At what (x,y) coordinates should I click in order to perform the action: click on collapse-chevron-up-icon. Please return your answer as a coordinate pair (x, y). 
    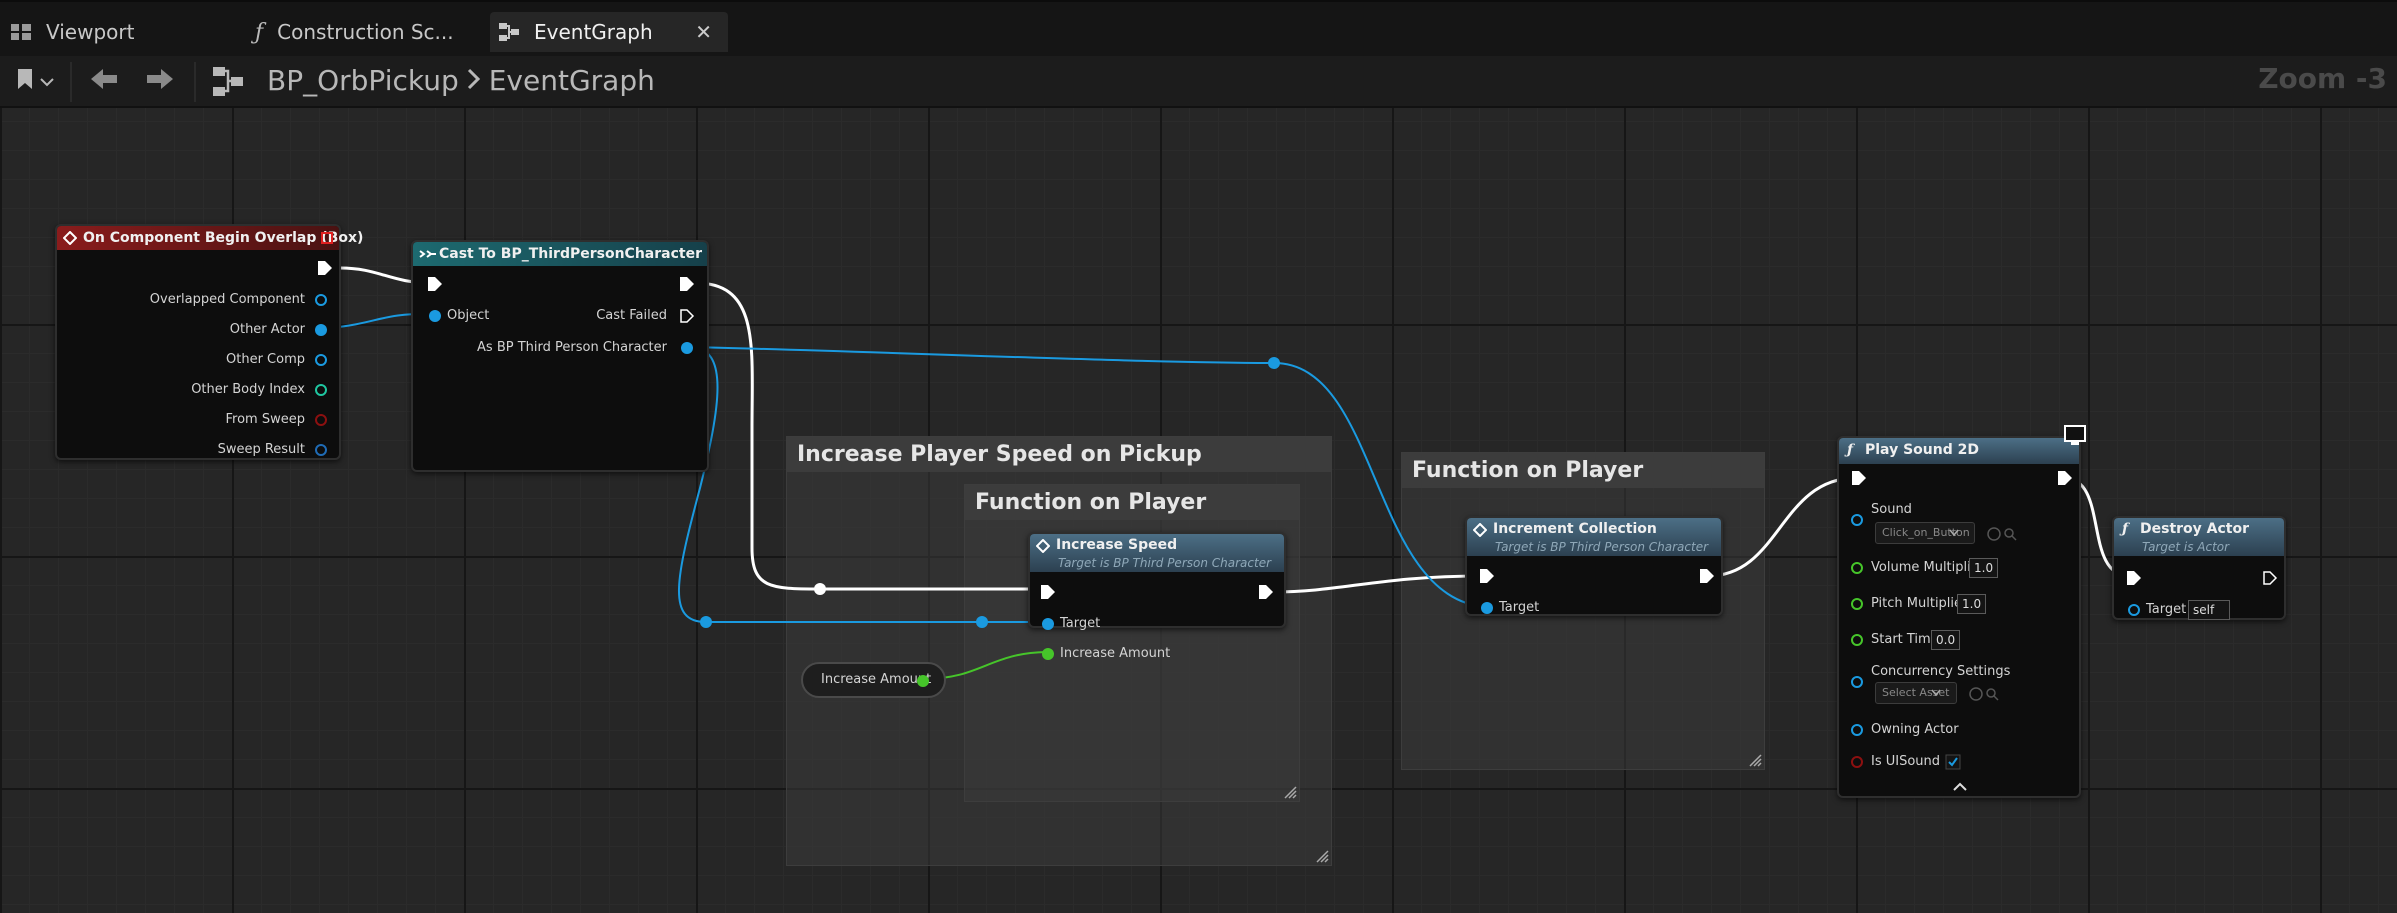
    Looking at the image, I should click on (1960, 787).